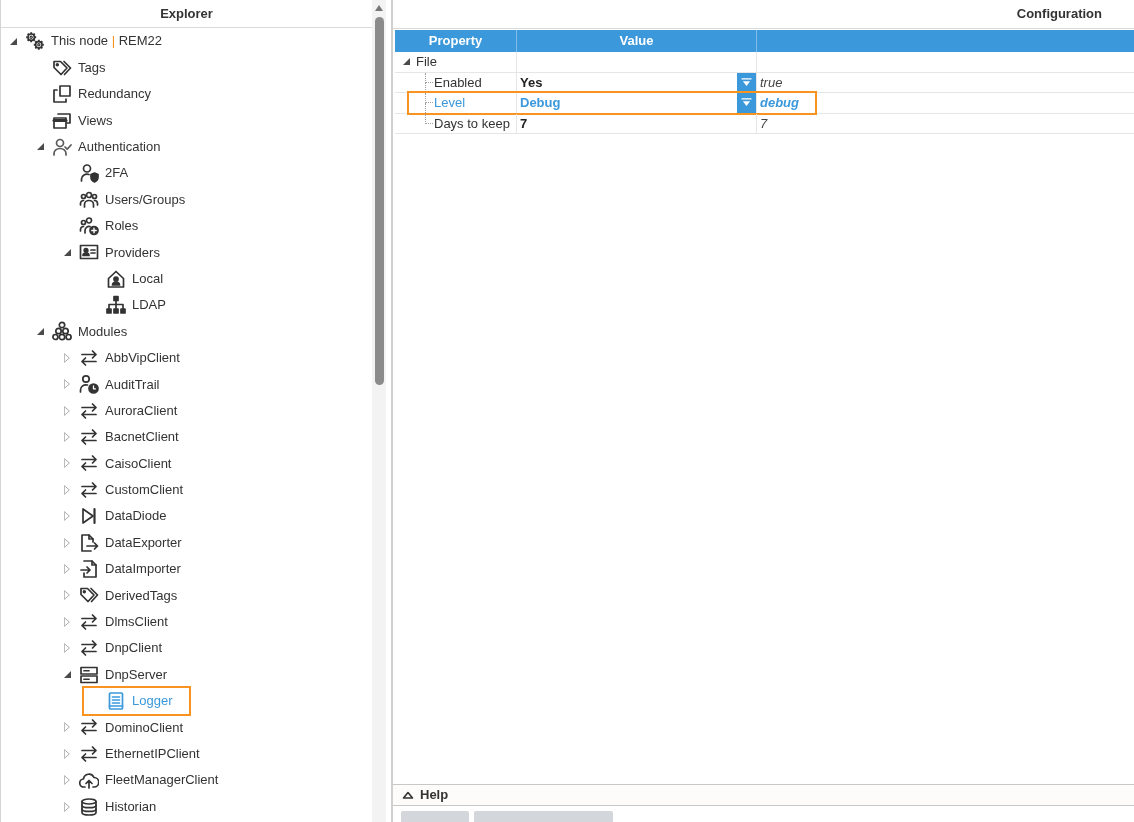 This screenshot has height=822, width=1134. Describe the element at coordinates (89, 225) in the screenshot. I see `users-plus-icon` at that location.